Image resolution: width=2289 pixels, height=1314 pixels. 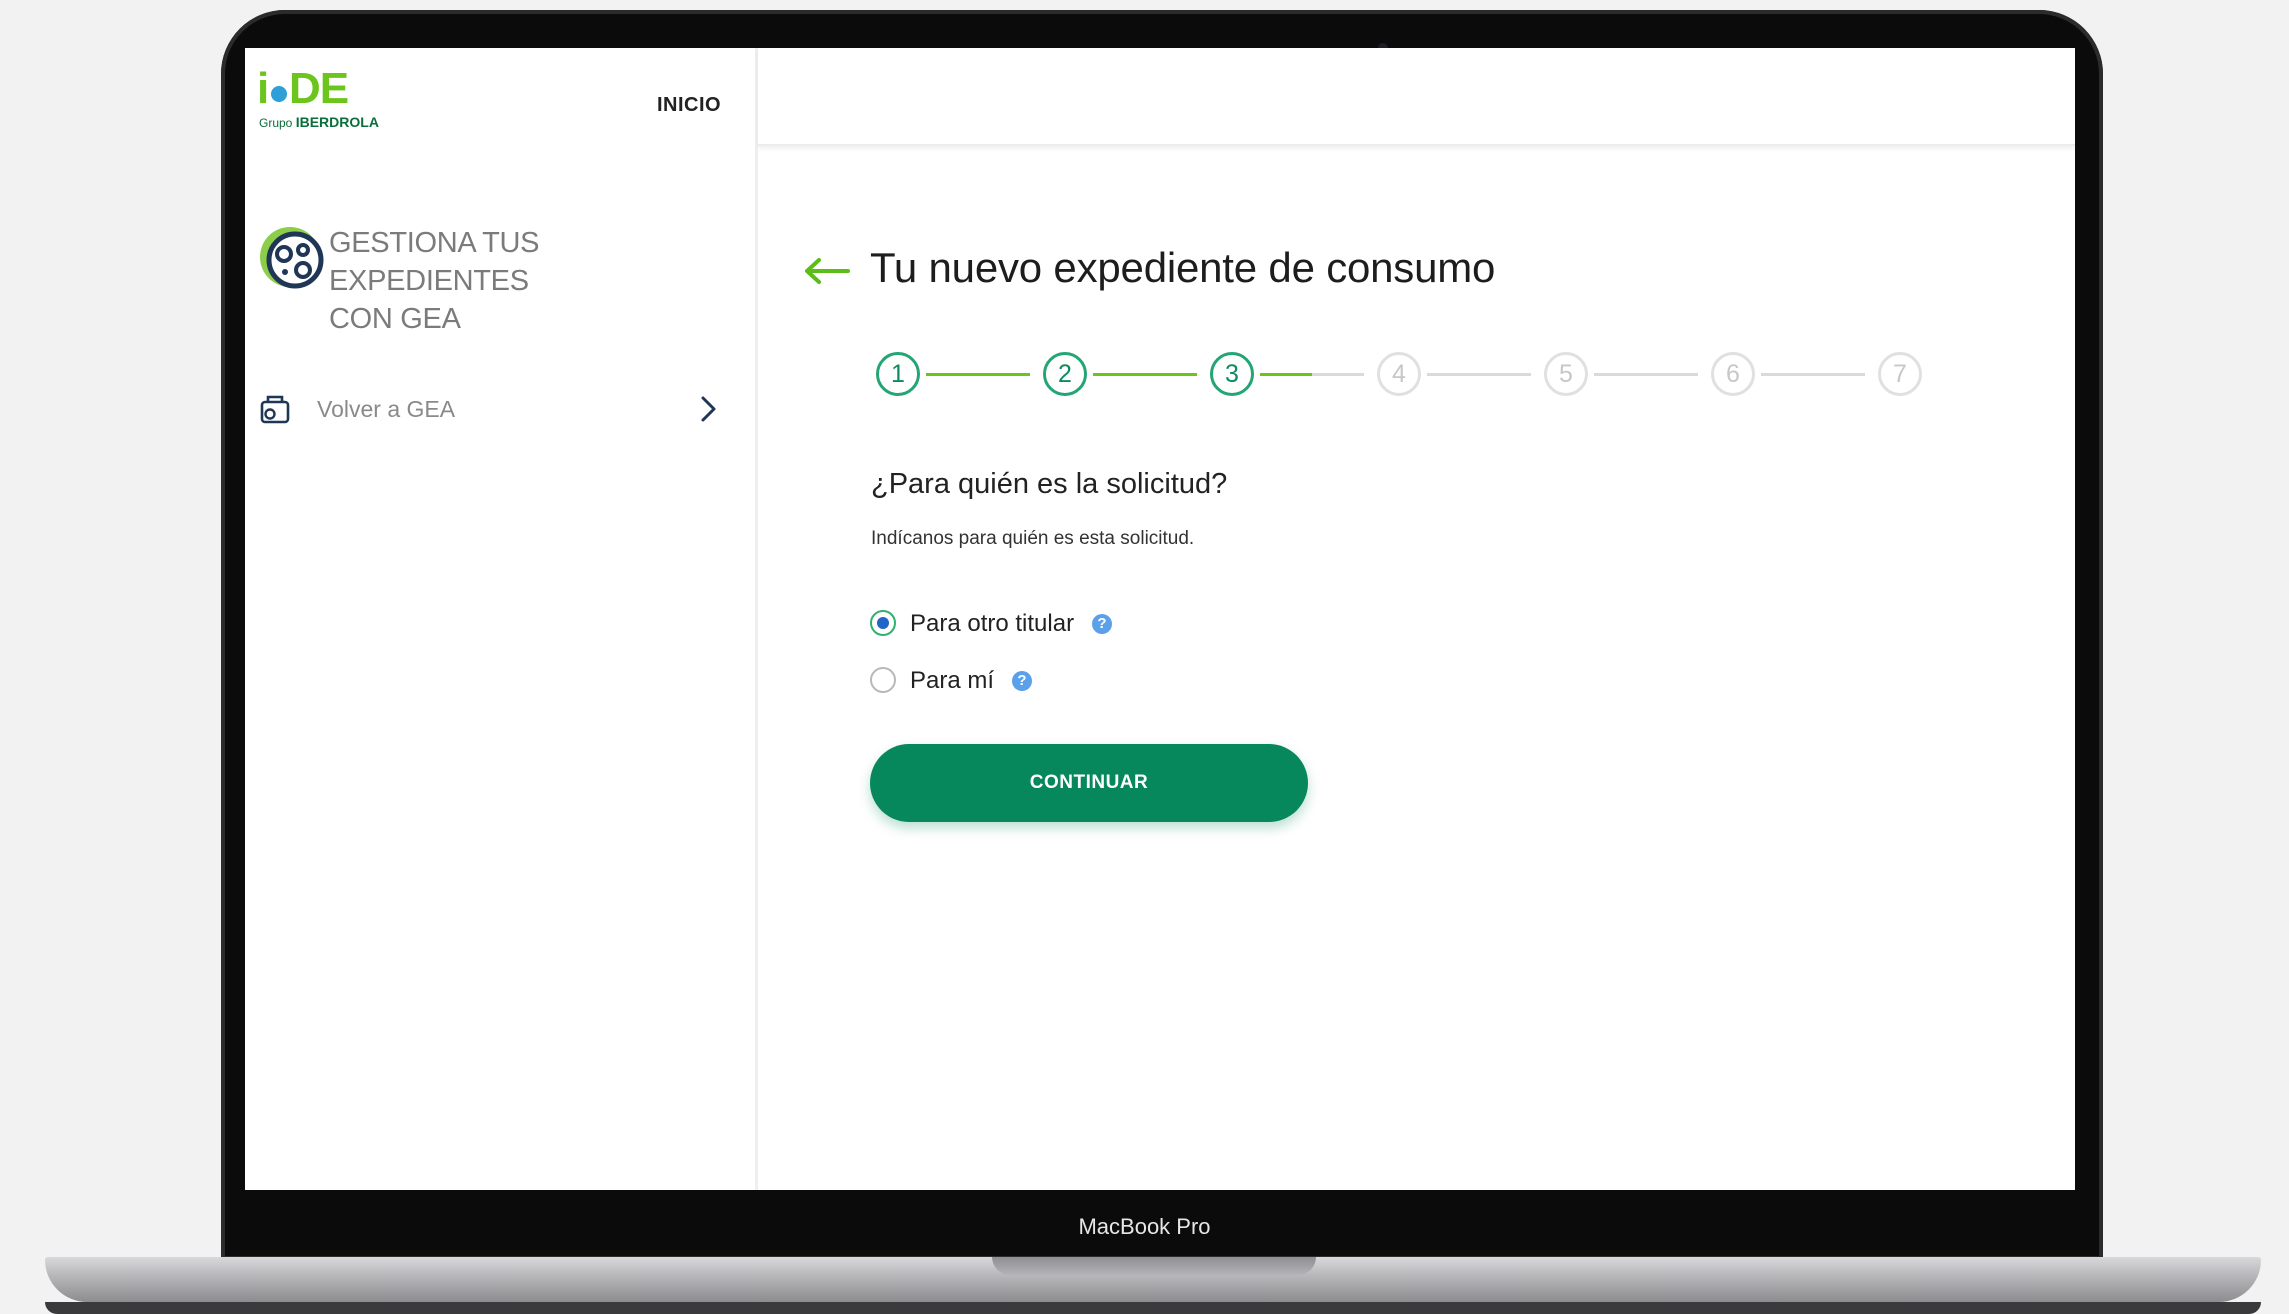 I want to click on step-2: 2, so click(x=1065, y=374).